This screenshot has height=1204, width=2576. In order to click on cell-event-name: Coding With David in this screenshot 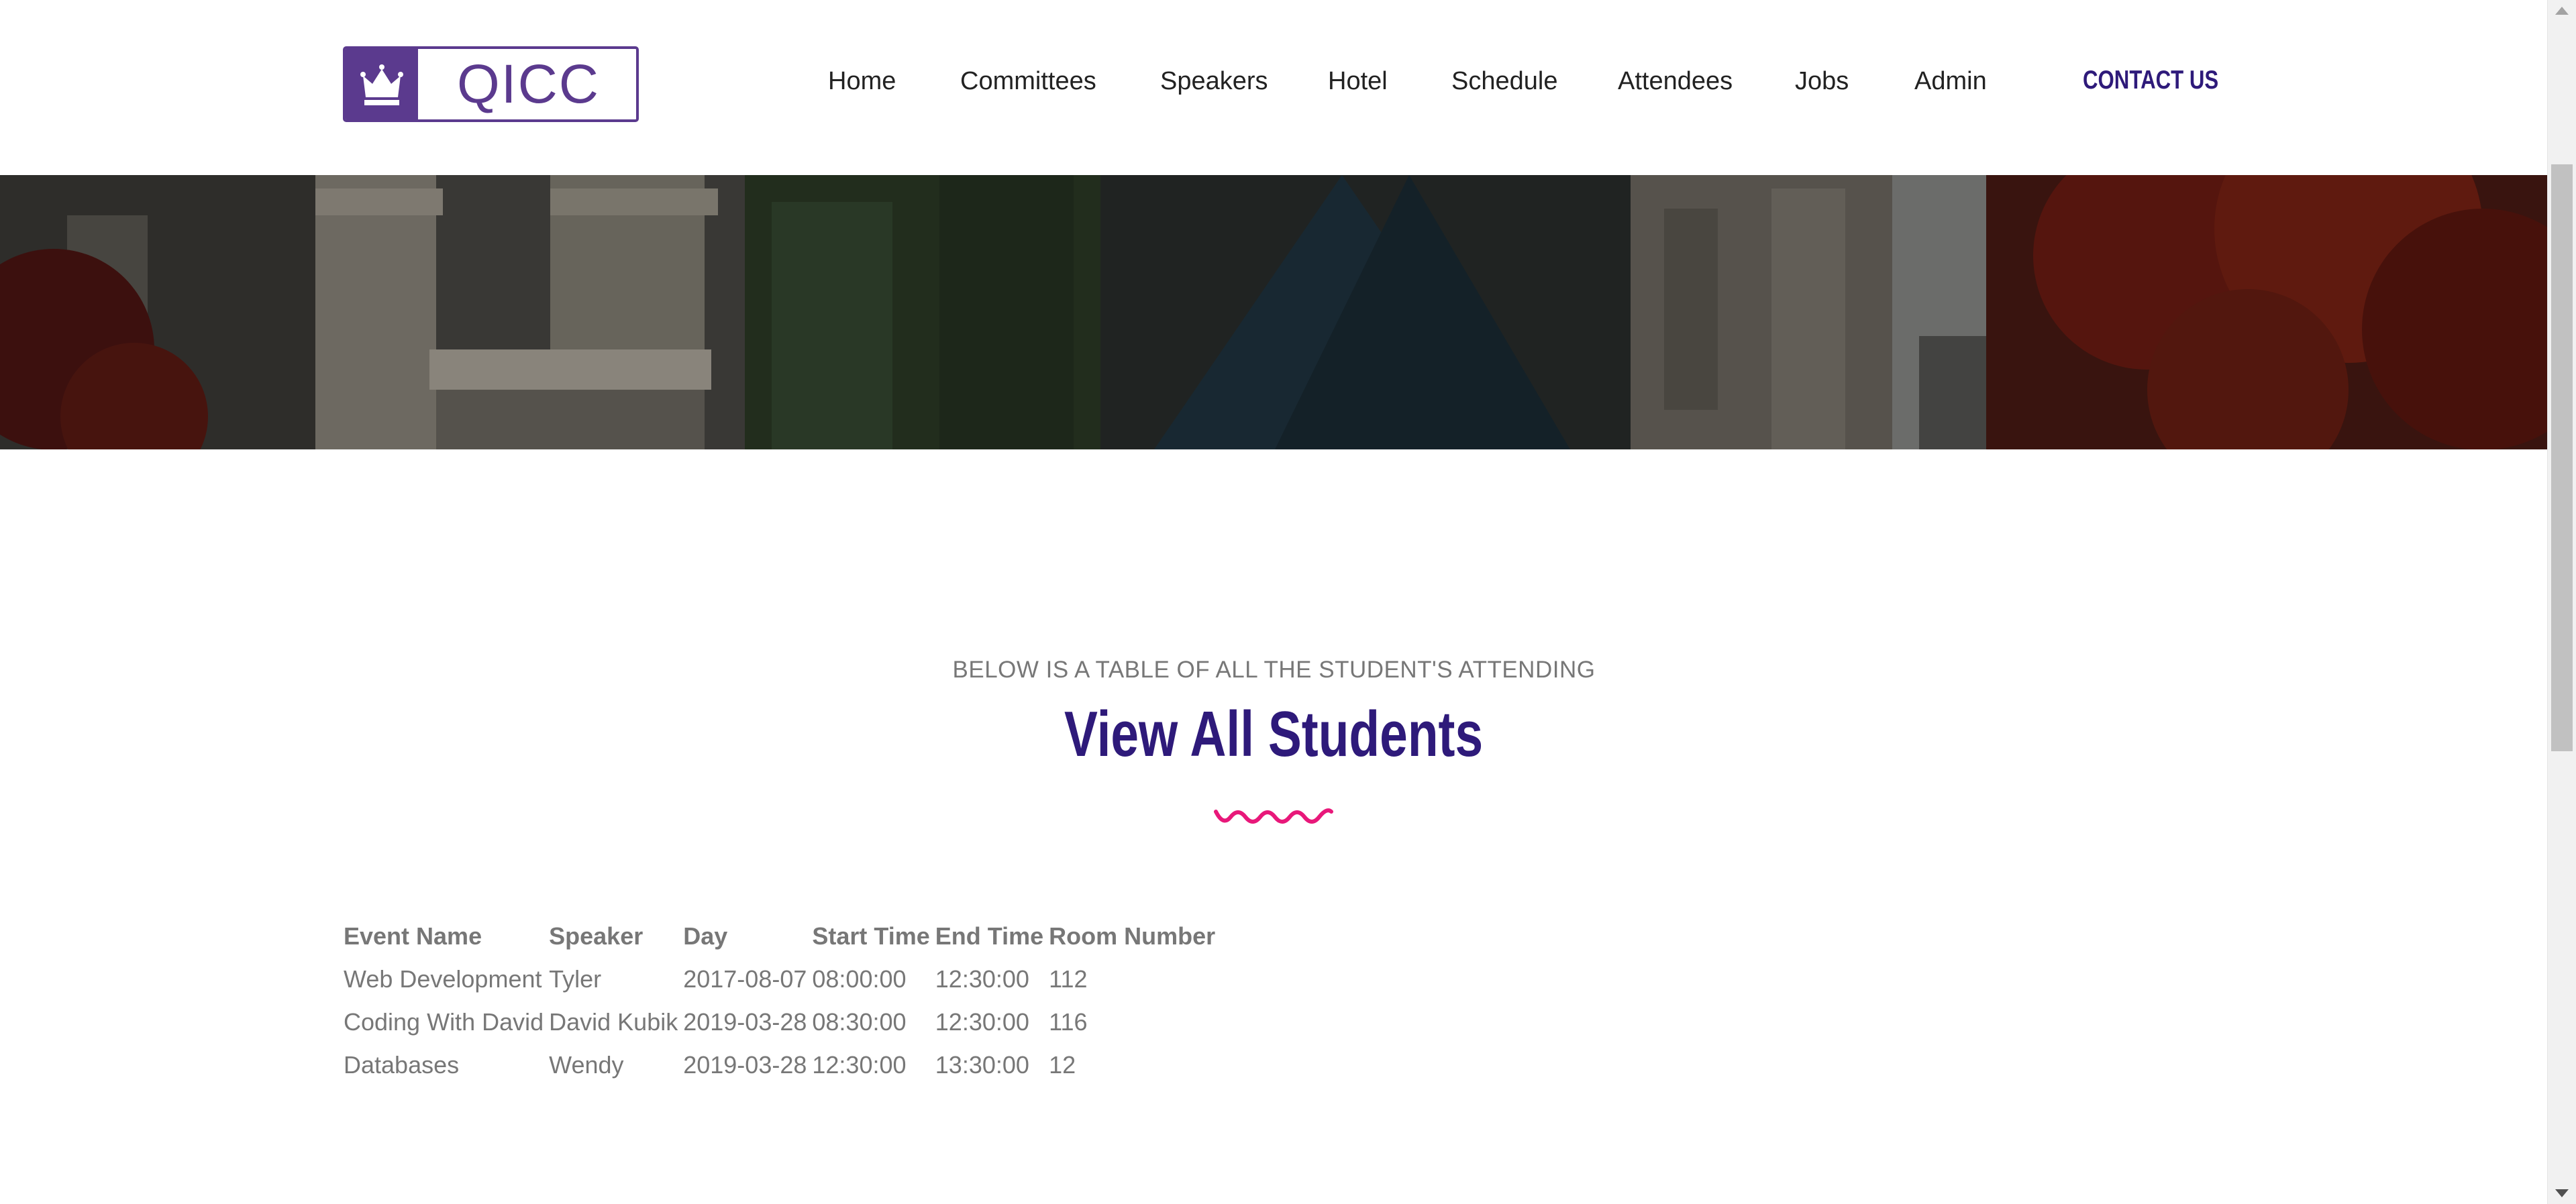, I will do `click(444, 1022)`.